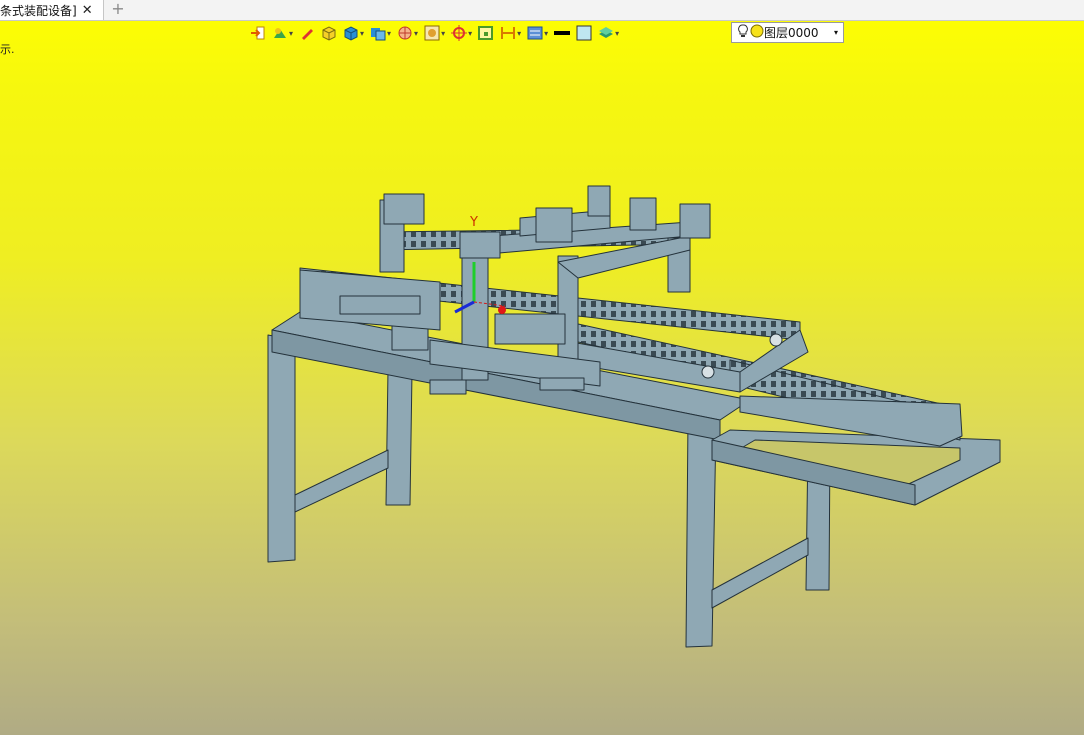  I want to click on select-box-button, so click(486, 33).